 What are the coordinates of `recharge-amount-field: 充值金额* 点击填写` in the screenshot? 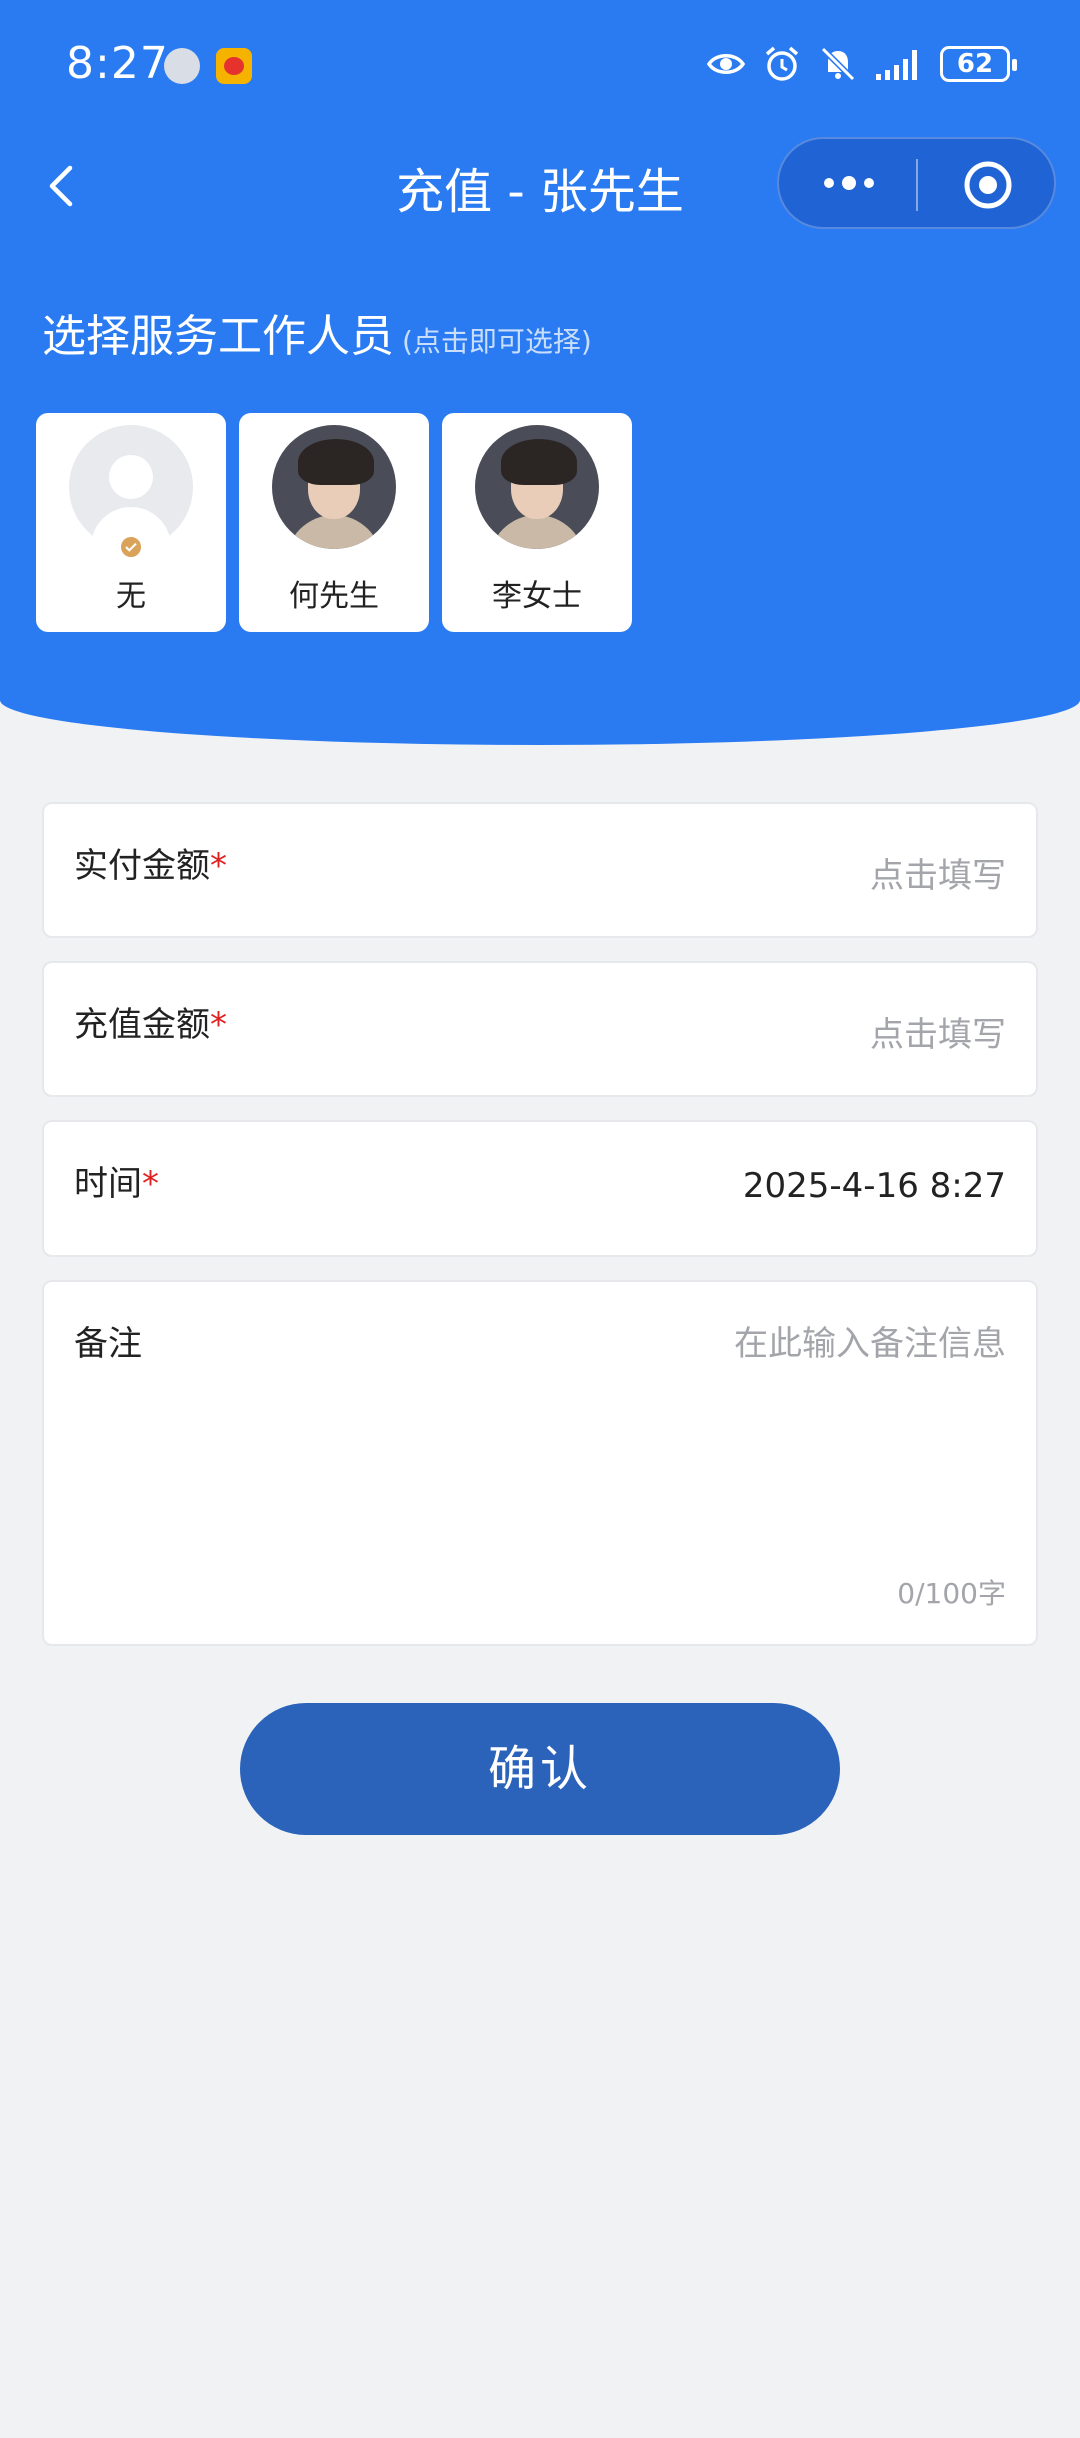 It's located at (540, 1029).